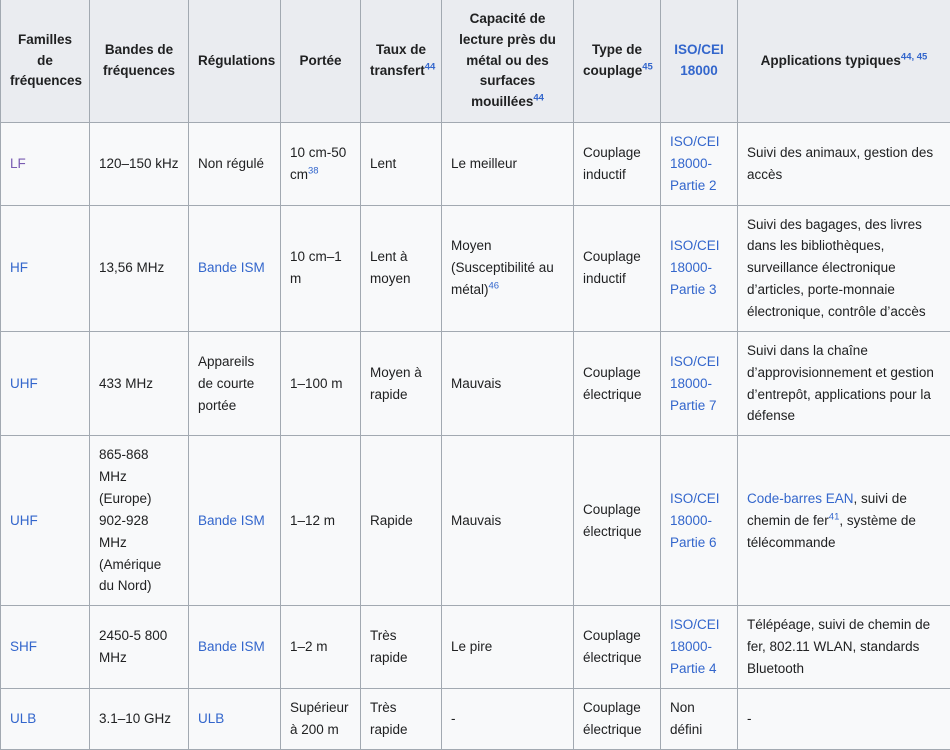 Image resolution: width=950 pixels, height=750 pixels. I want to click on column-header-type-de-couplage: Type de couplage45, so click(617, 61).